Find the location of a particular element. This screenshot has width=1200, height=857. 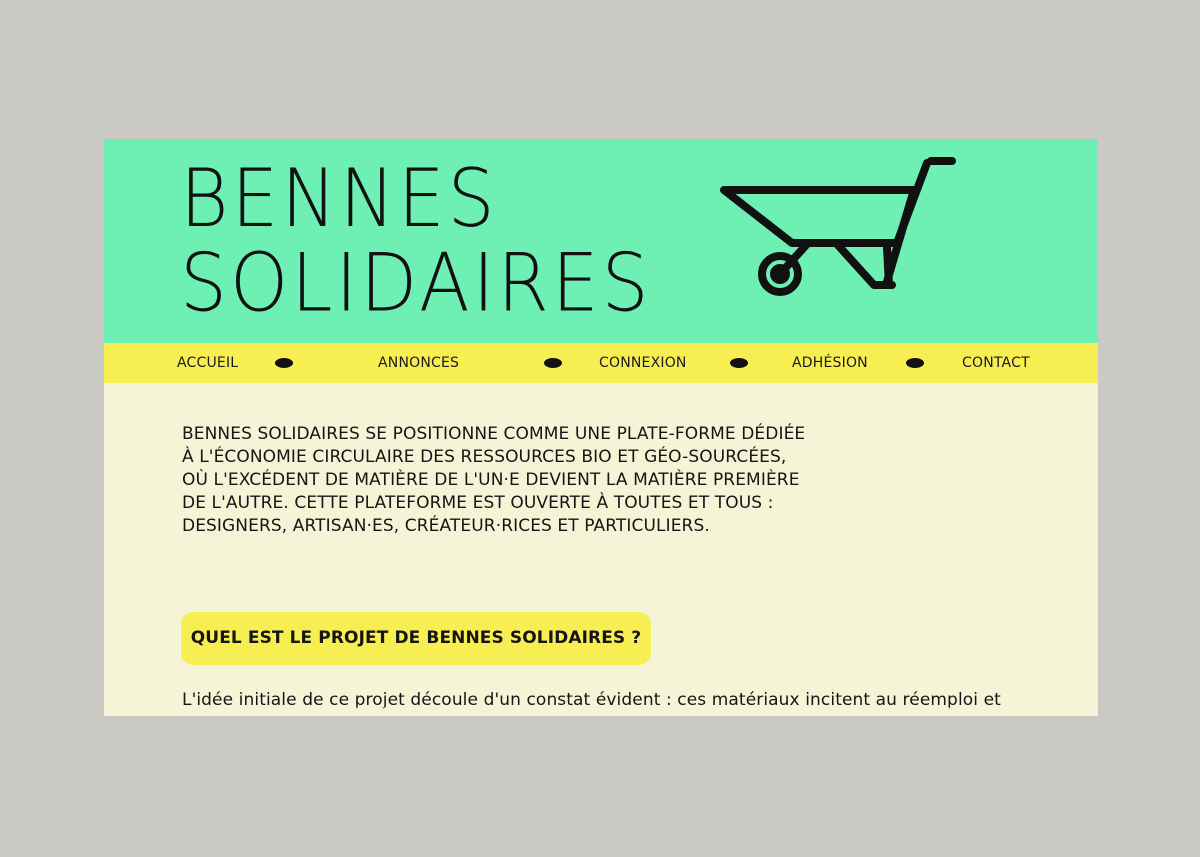

wheelbarrow-bucket is located at coordinates (819, 216).